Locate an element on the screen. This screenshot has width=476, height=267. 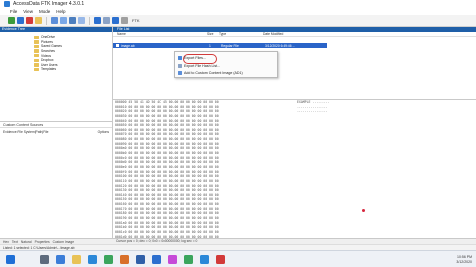
app-icon is located at coordinates (7, 4).